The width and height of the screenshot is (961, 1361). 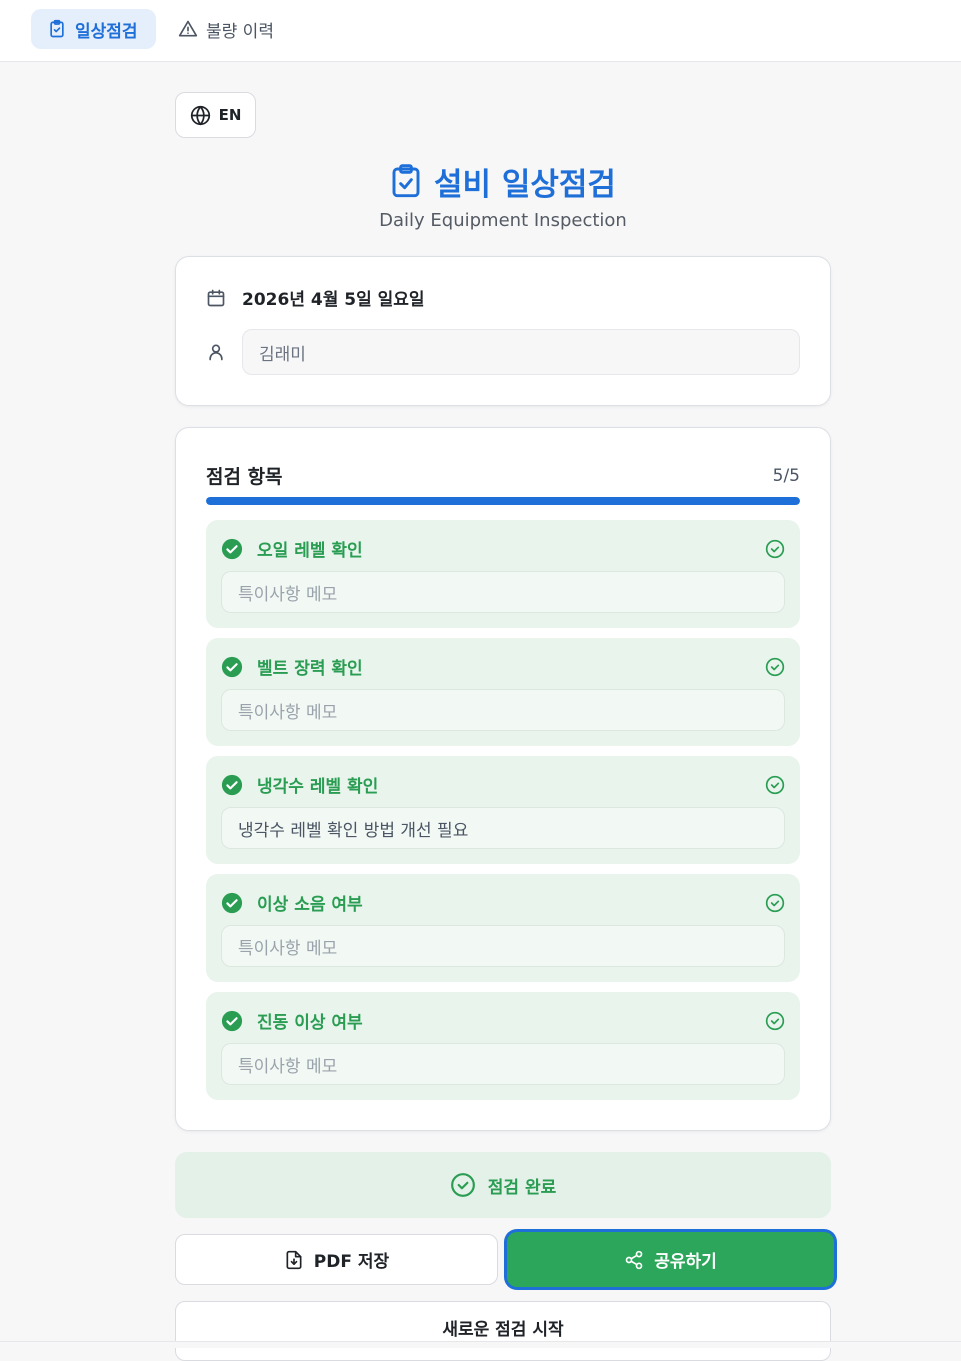 What do you see at coordinates (240, 31) in the screenshot?
I see `tab-defect-history-label: 불량 이력` at bounding box center [240, 31].